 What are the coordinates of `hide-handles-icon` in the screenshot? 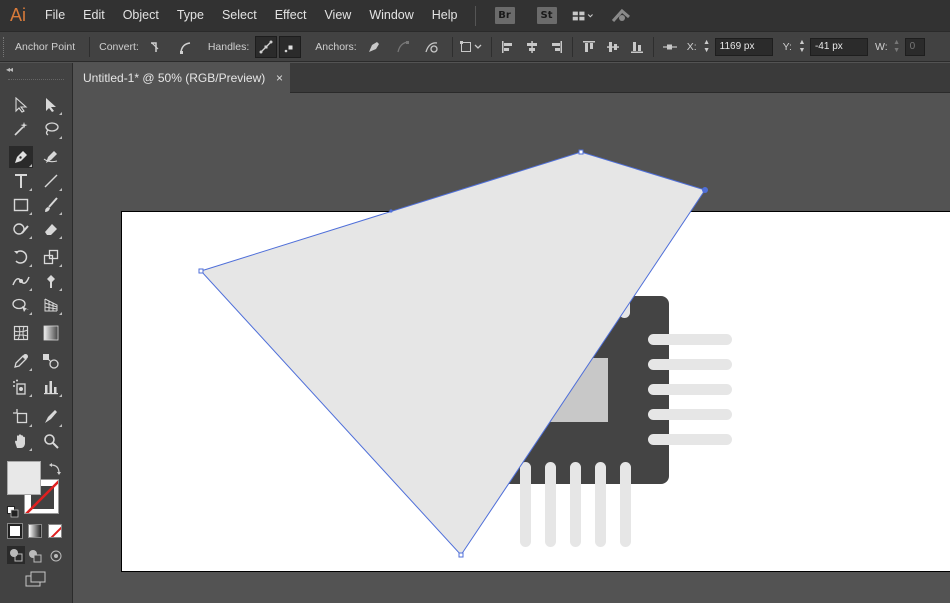 It's located at (290, 46).